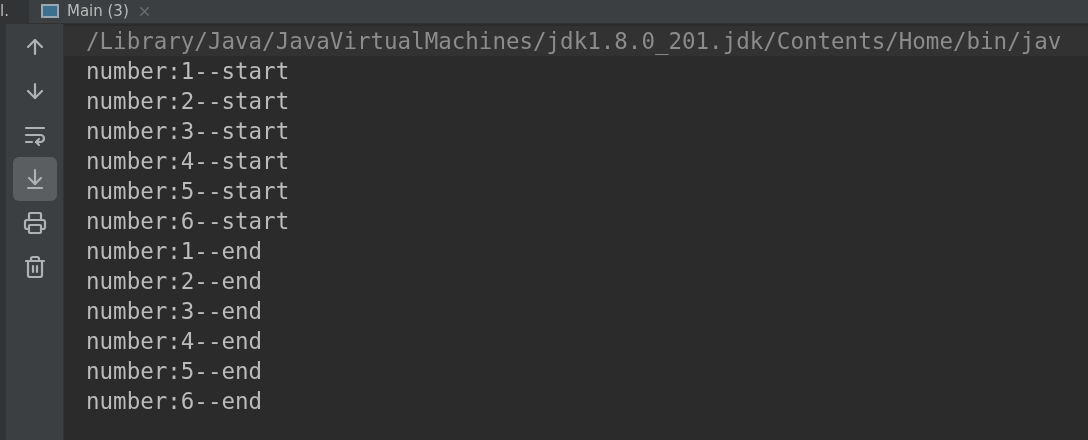 The image size is (1088, 440). I want to click on output-line: number:5--end, so click(174, 371).